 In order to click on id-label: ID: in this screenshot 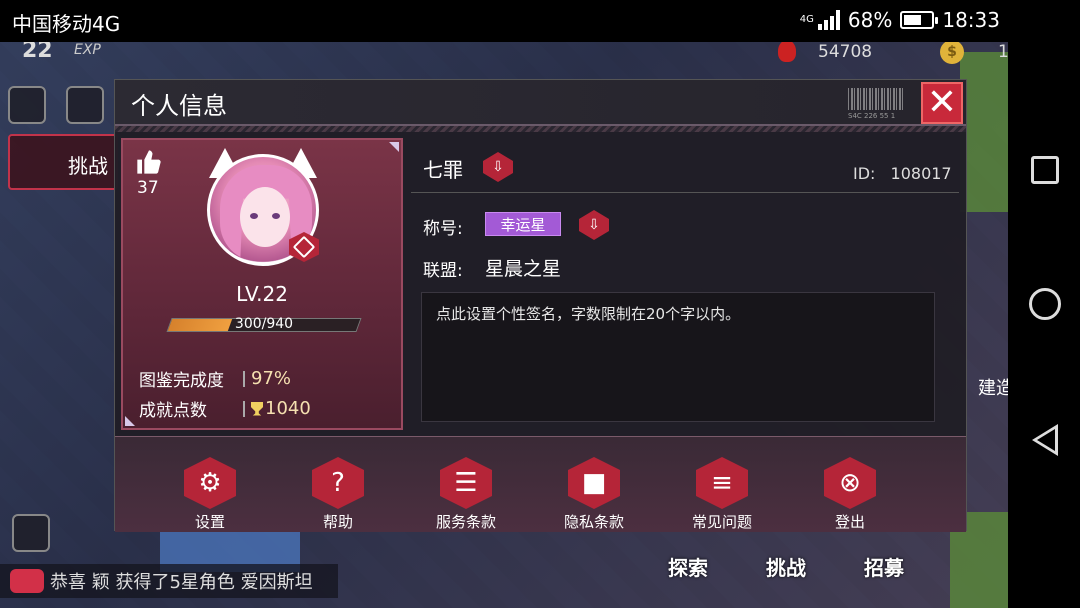, I will do `click(864, 173)`.